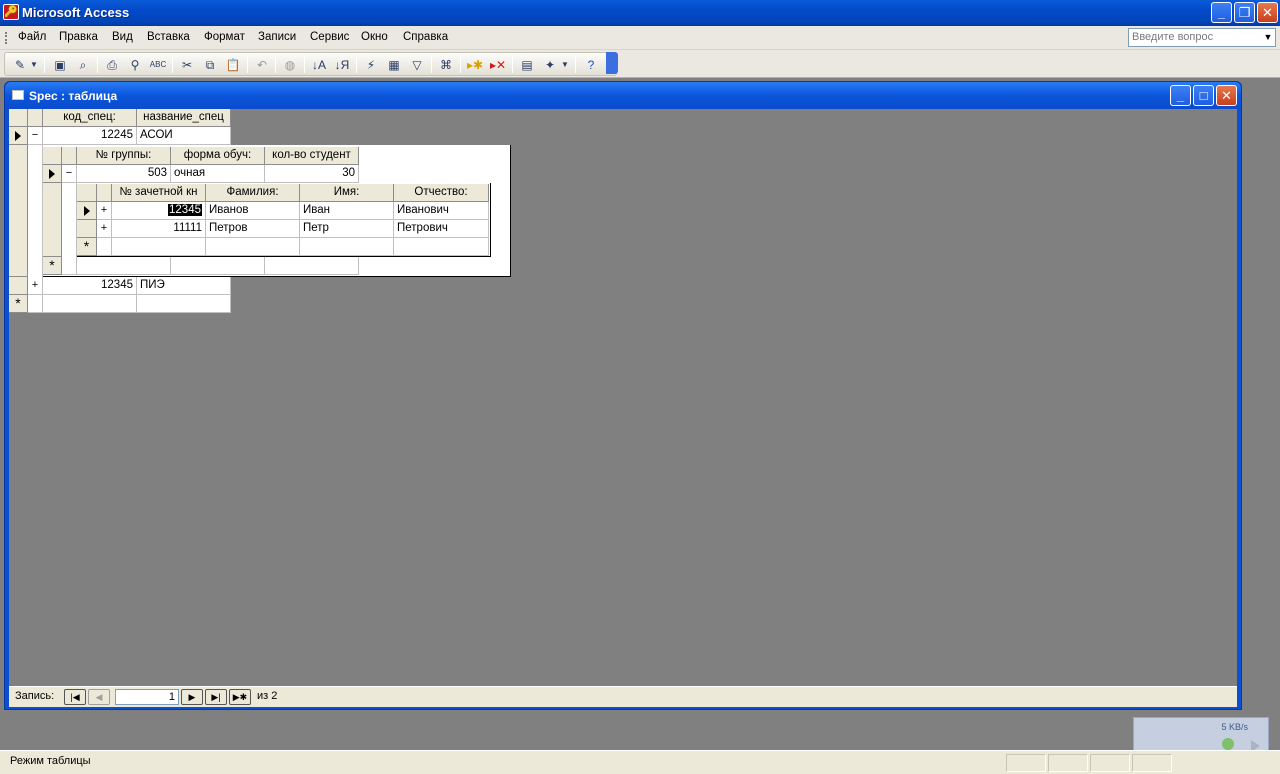 This screenshot has width=1280, height=774. Describe the element at coordinates (184, 136) in the screenshot. I see `table-cell: АСОИ` at that location.